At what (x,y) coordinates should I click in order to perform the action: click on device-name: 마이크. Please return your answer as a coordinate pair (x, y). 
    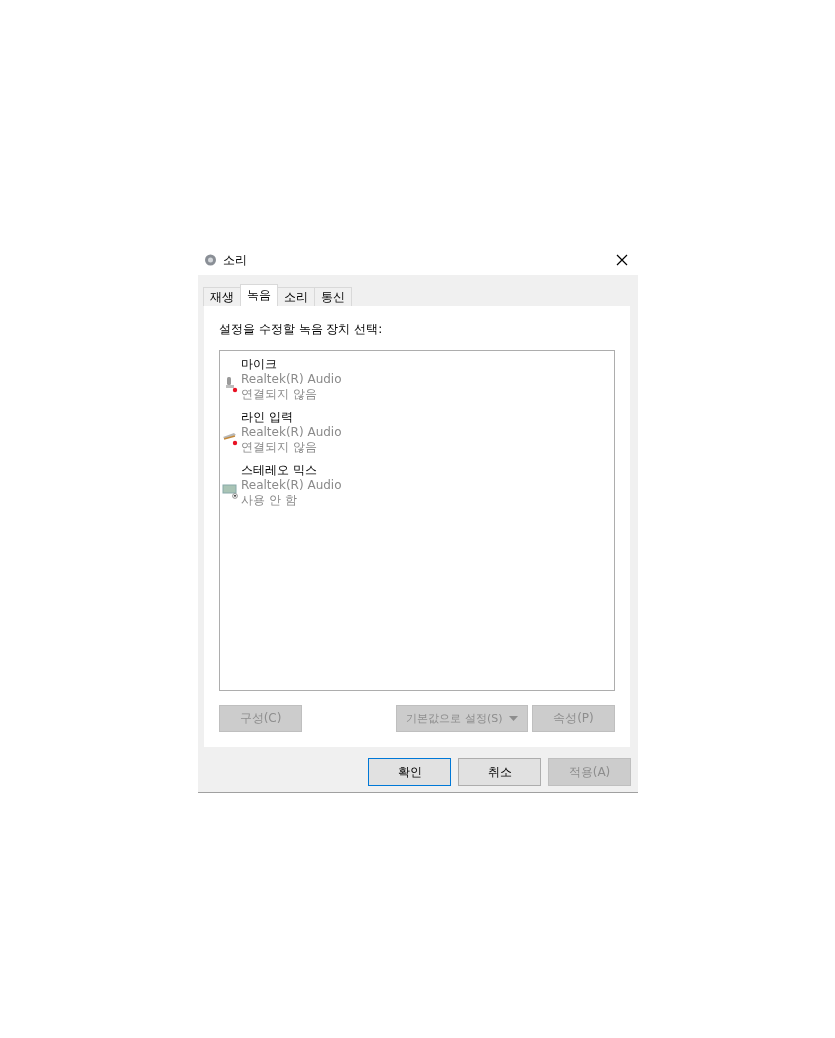
    Looking at the image, I should click on (291, 364).